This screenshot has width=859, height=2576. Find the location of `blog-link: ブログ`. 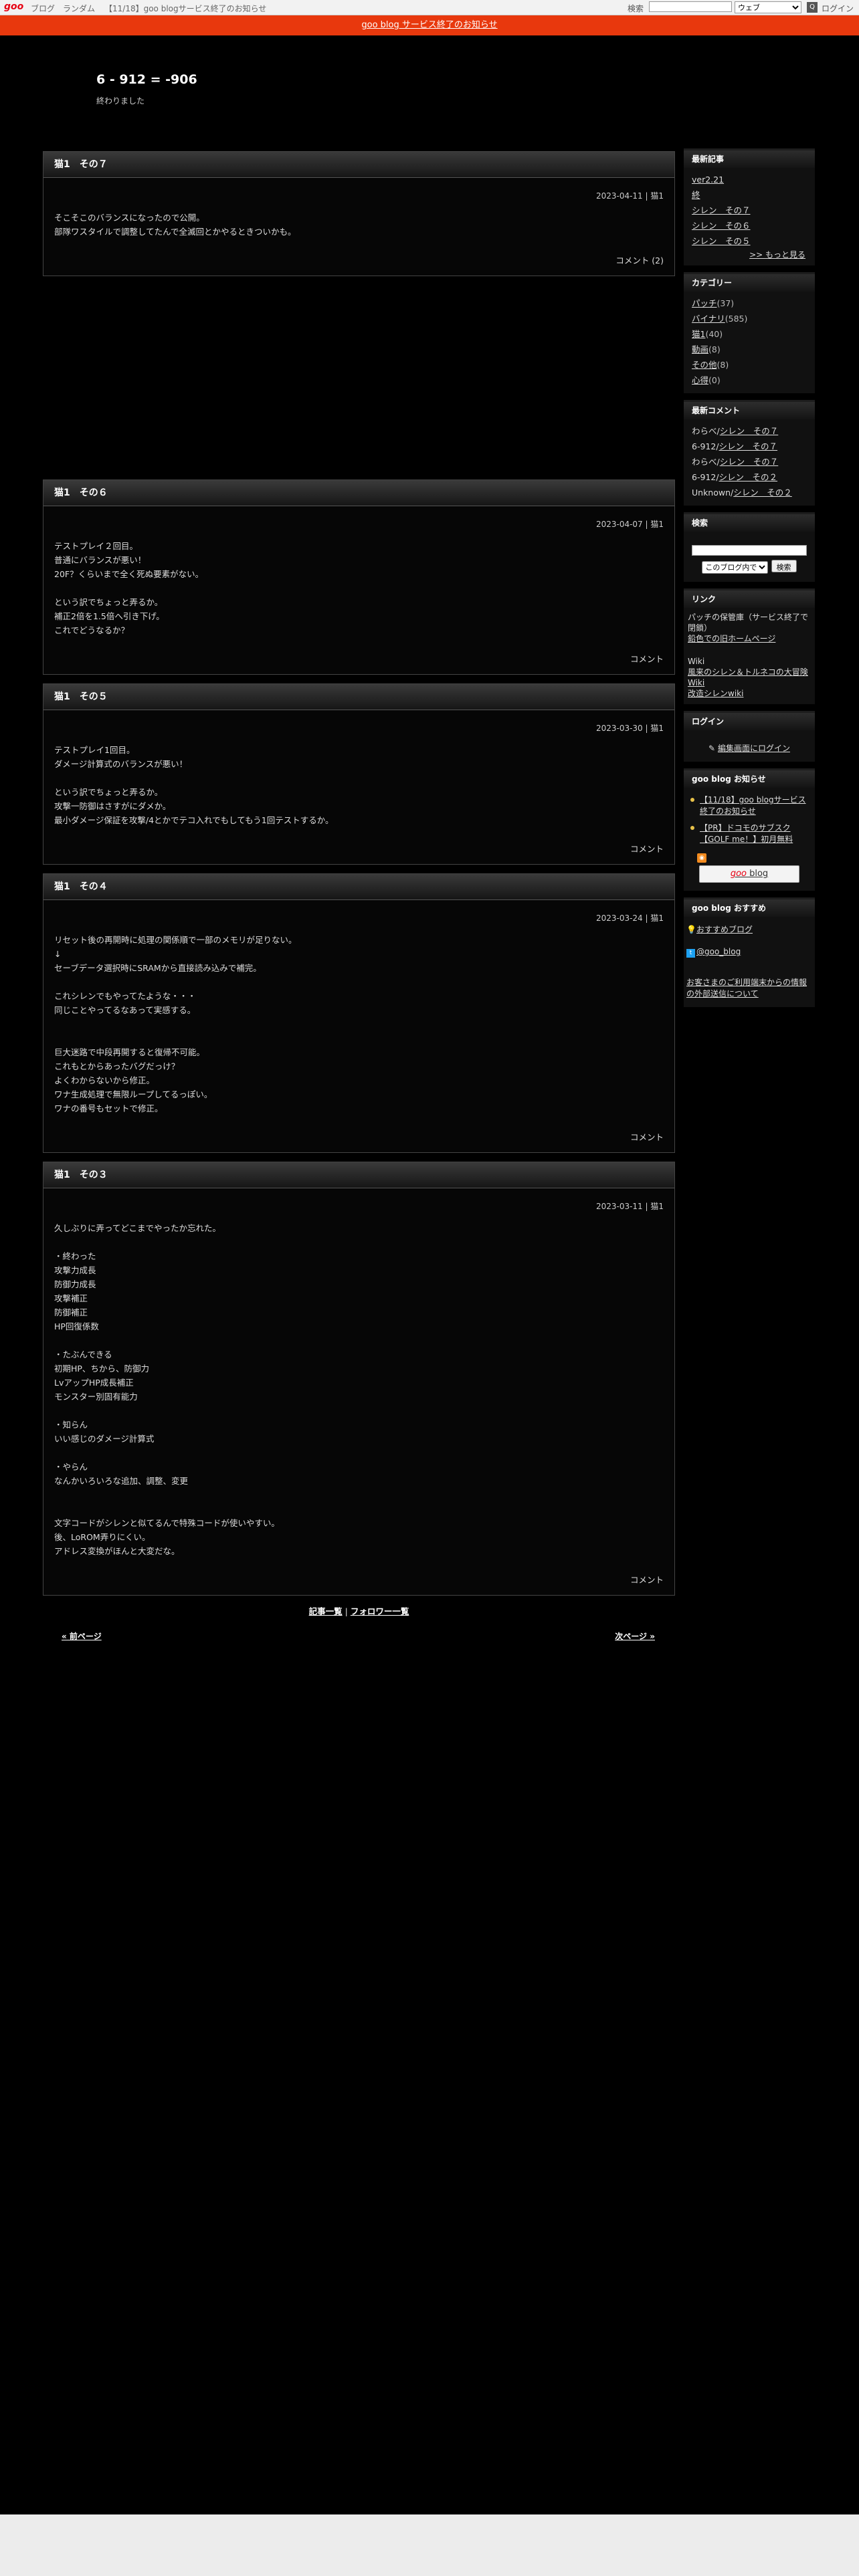

blog-link: ブログ is located at coordinates (43, 8).